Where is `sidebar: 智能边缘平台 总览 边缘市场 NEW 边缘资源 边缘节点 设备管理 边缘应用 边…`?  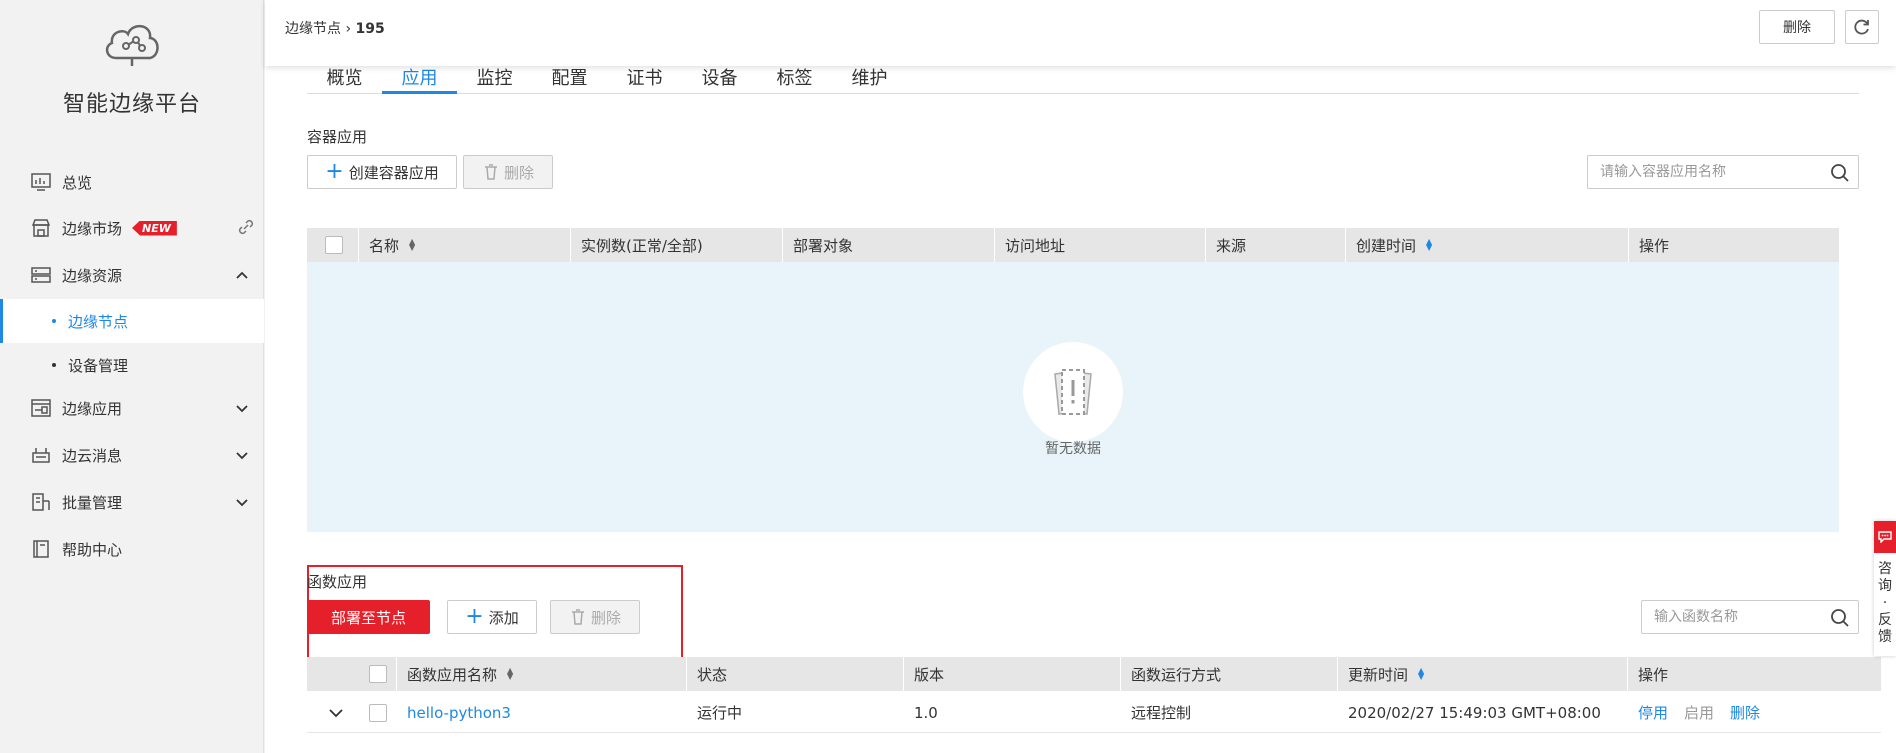
sidebar: 智能边缘平台 总览 边缘市场 NEW 边缘资源 边缘节点 设备管理 边缘应用 边… is located at coordinates (132, 376).